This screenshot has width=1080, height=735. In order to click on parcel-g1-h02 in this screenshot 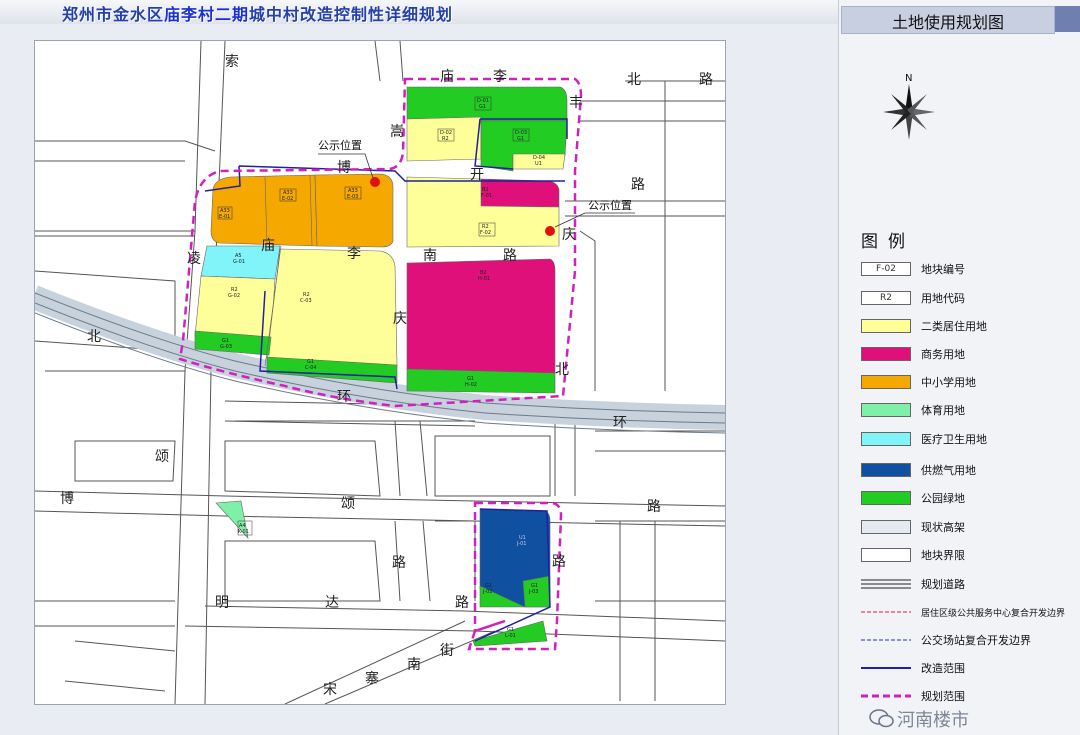, I will do `click(481, 381)`.